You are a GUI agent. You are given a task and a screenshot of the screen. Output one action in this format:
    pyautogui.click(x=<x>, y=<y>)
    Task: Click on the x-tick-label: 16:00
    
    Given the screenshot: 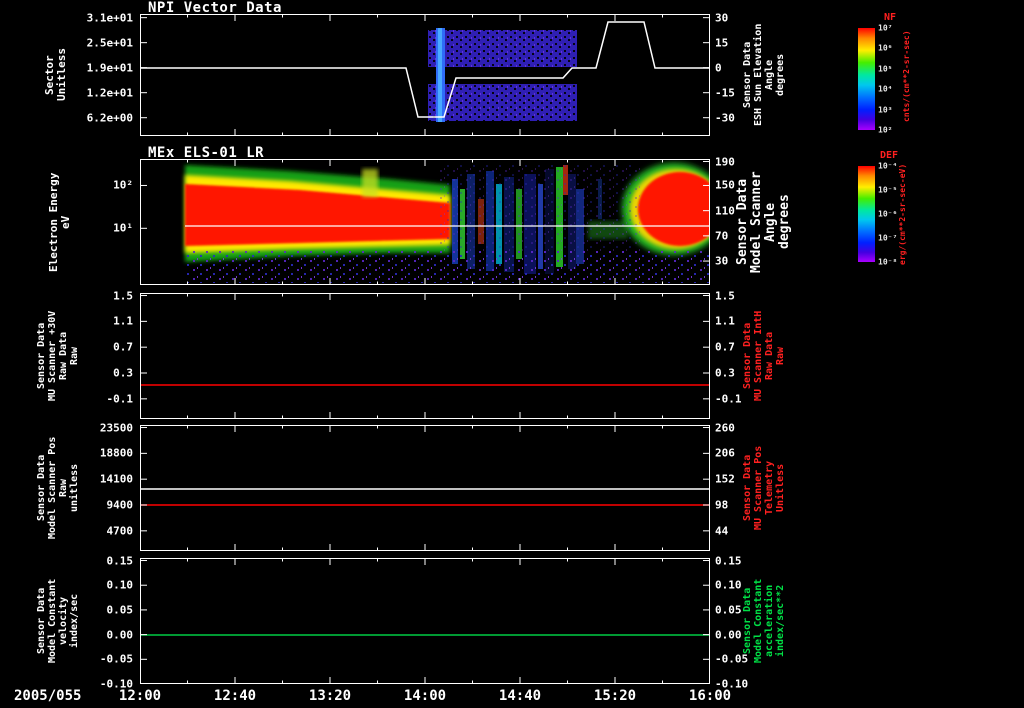 What is the action you would take?
    pyautogui.click(x=710, y=696)
    